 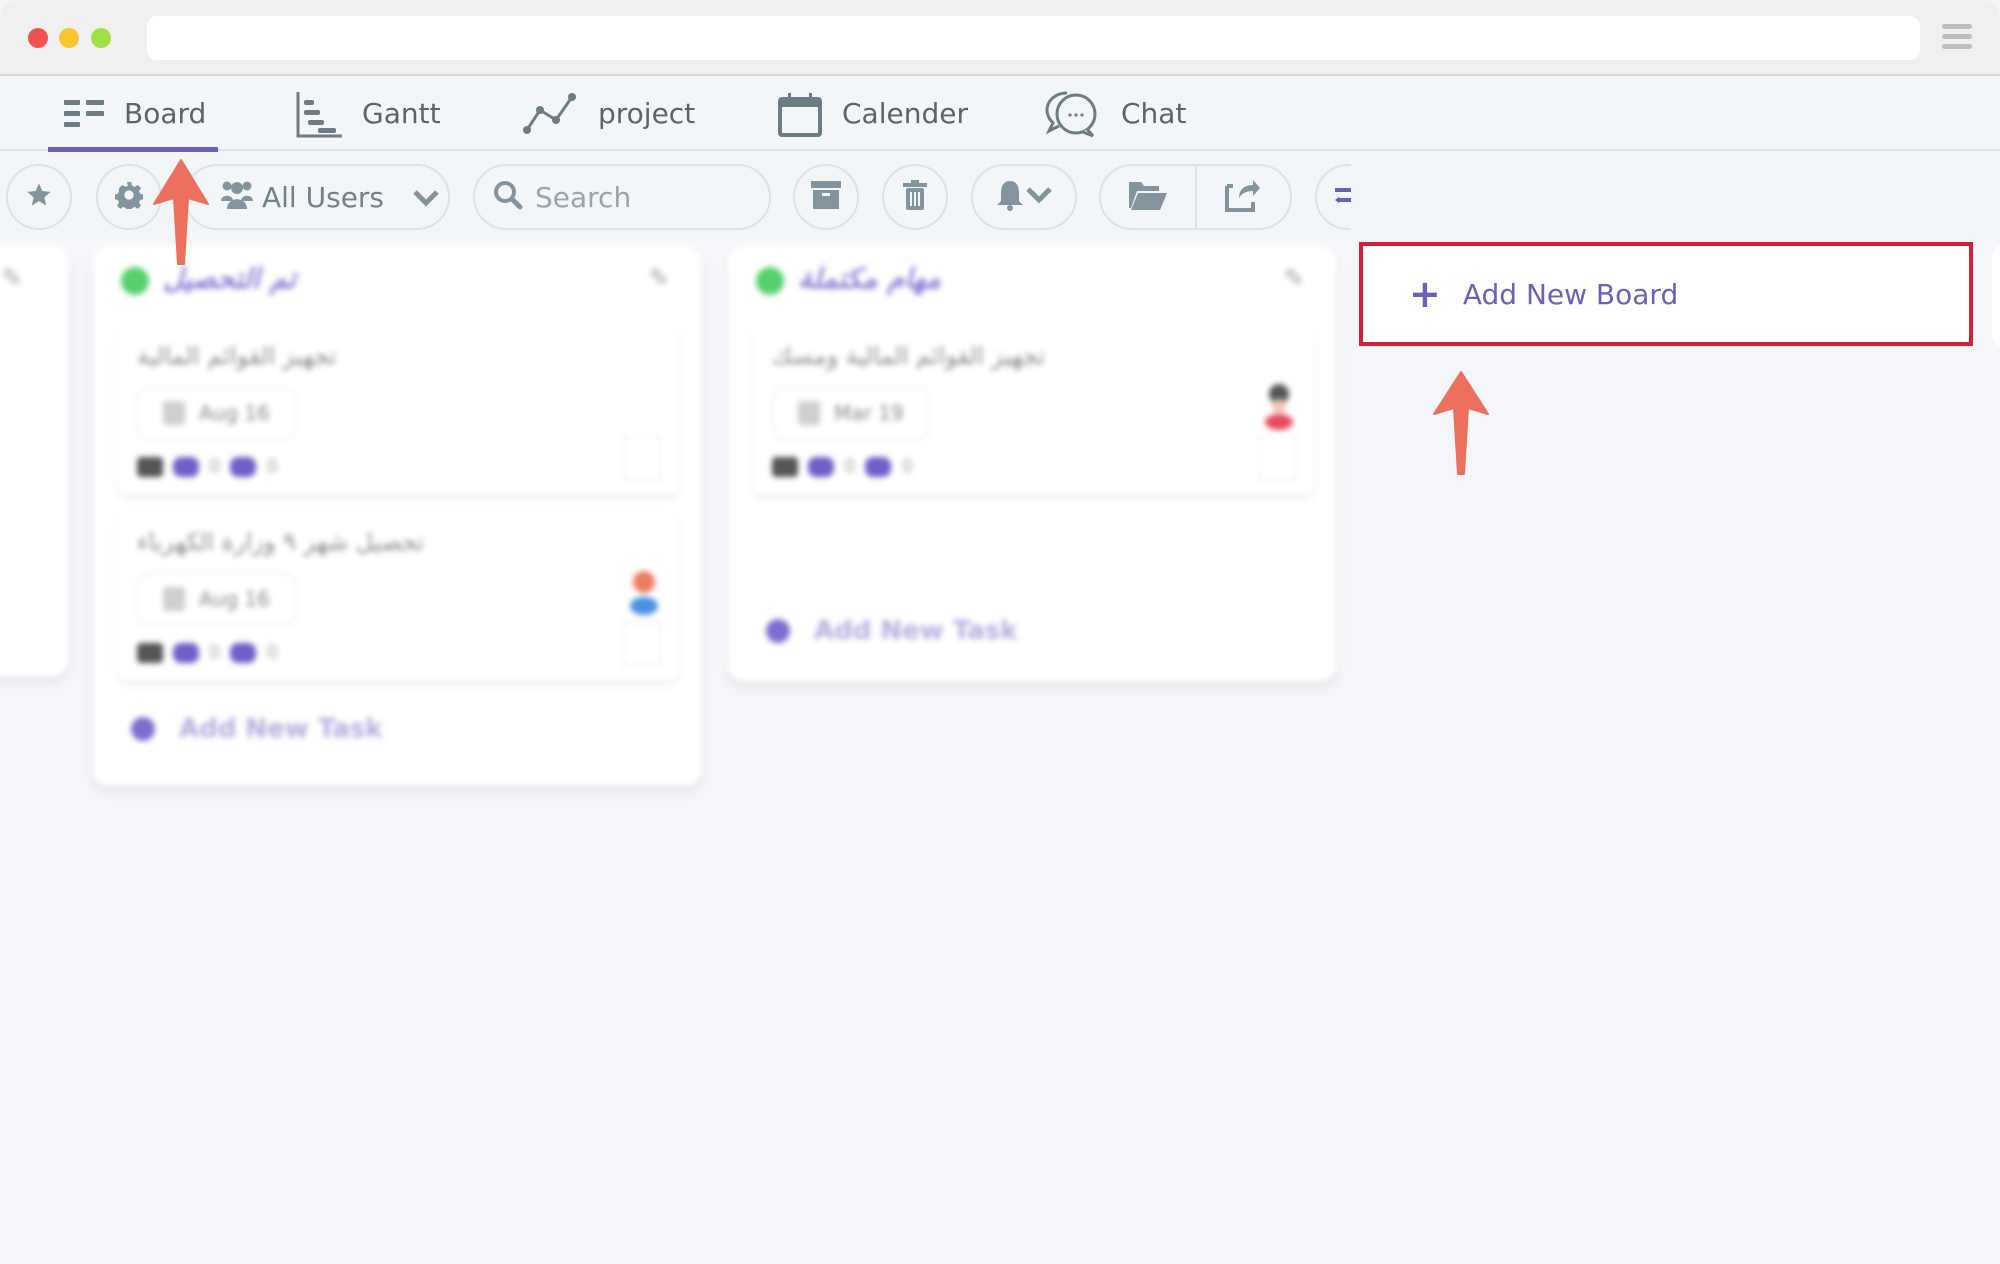 What do you see at coordinates (165, 113) in the screenshot?
I see `tab-board-label: Board` at bounding box center [165, 113].